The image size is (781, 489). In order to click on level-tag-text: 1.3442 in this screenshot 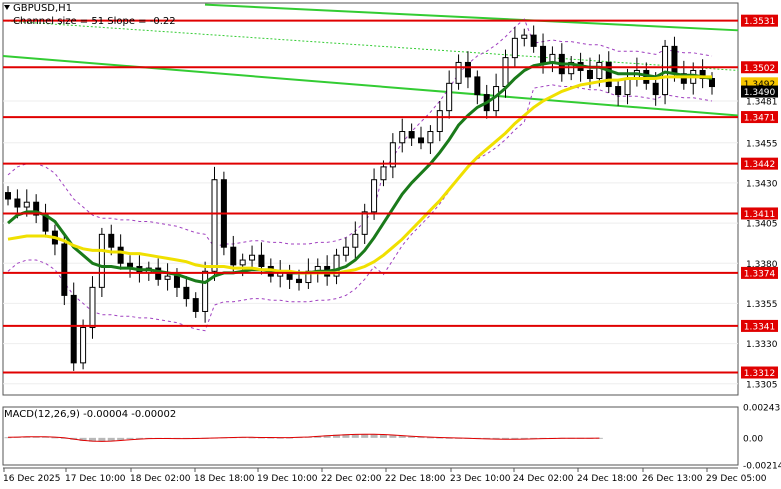, I will do `click(760, 165)`.